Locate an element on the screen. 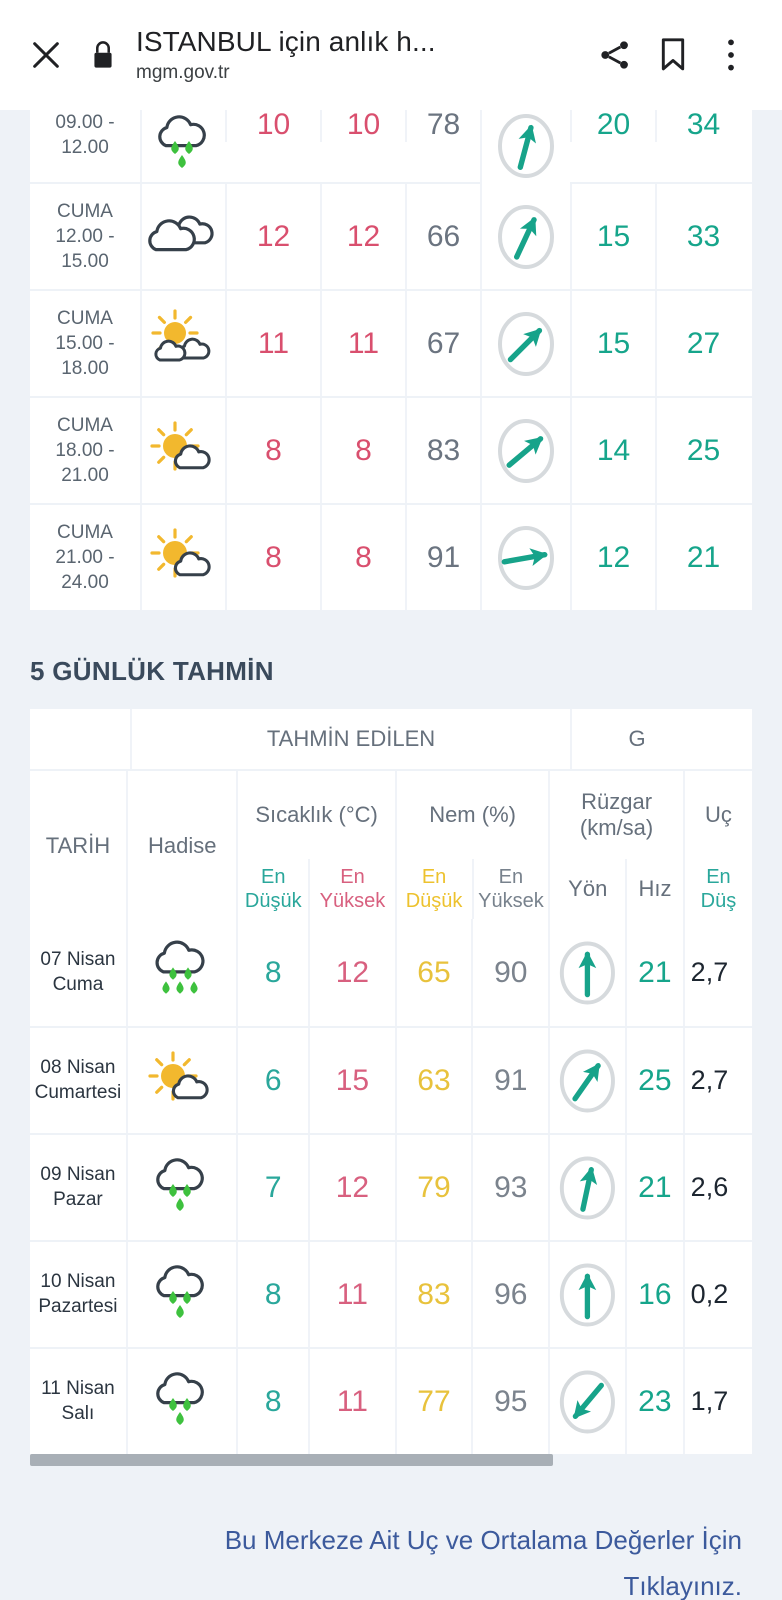 The image size is (782, 1600). table-row: CUMA 21.00 - 24.00 8 8 91 12 21 is located at coordinates (391, 556).